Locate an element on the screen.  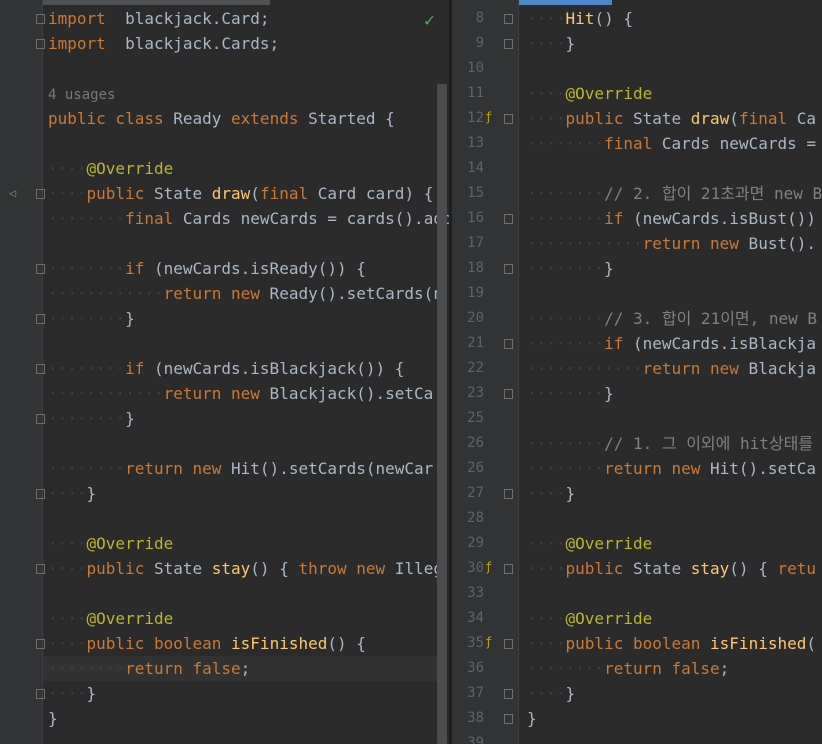
code-line: ····public State draw(final Card card) { is located at coordinates (248, 193).